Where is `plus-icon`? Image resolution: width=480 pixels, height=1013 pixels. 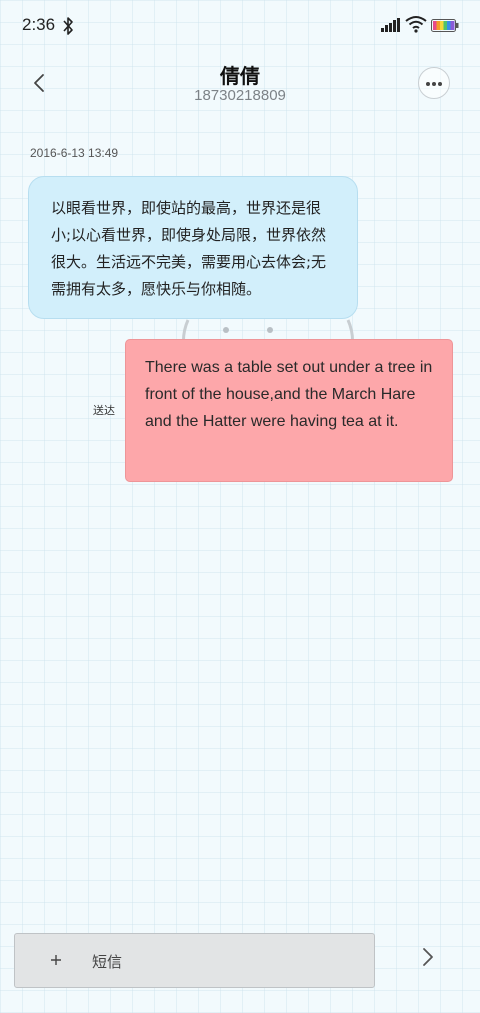 plus-icon is located at coordinates (56, 960).